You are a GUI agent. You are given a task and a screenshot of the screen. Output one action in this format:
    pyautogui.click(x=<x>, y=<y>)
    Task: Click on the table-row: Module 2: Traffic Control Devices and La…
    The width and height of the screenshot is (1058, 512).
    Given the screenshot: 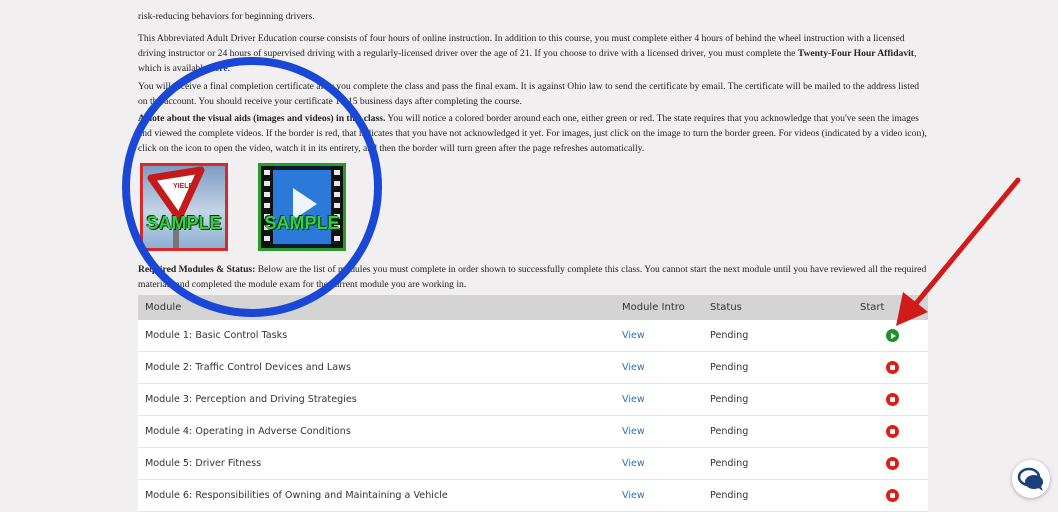 What is the action you would take?
    pyautogui.click(x=533, y=368)
    